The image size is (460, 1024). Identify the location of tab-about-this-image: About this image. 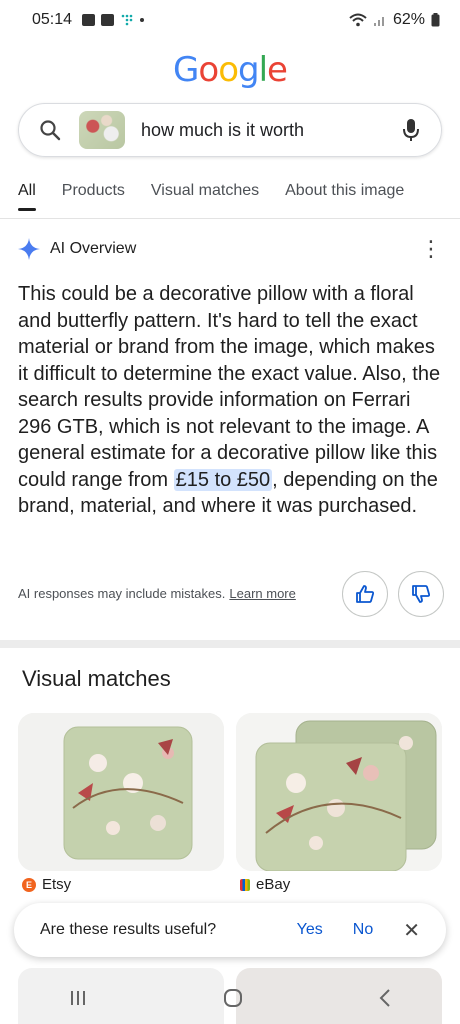
(344, 191).